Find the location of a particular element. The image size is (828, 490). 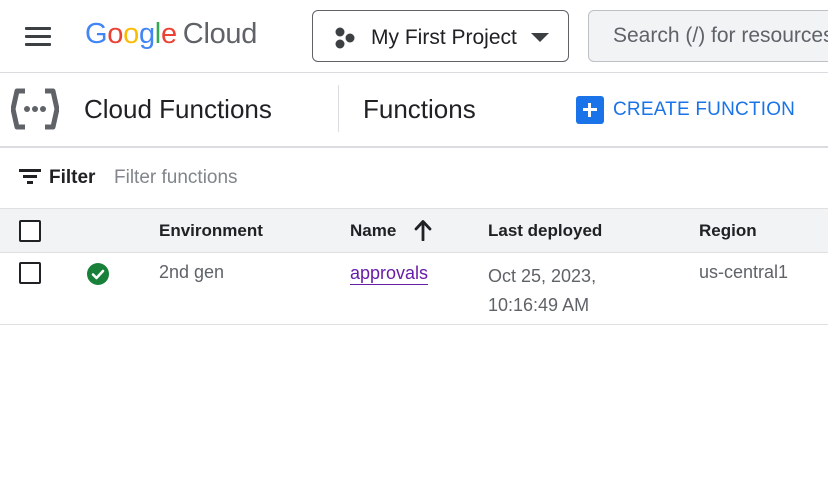

last-deployed-date: Oct 25, 2023, is located at coordinates (542, 276).